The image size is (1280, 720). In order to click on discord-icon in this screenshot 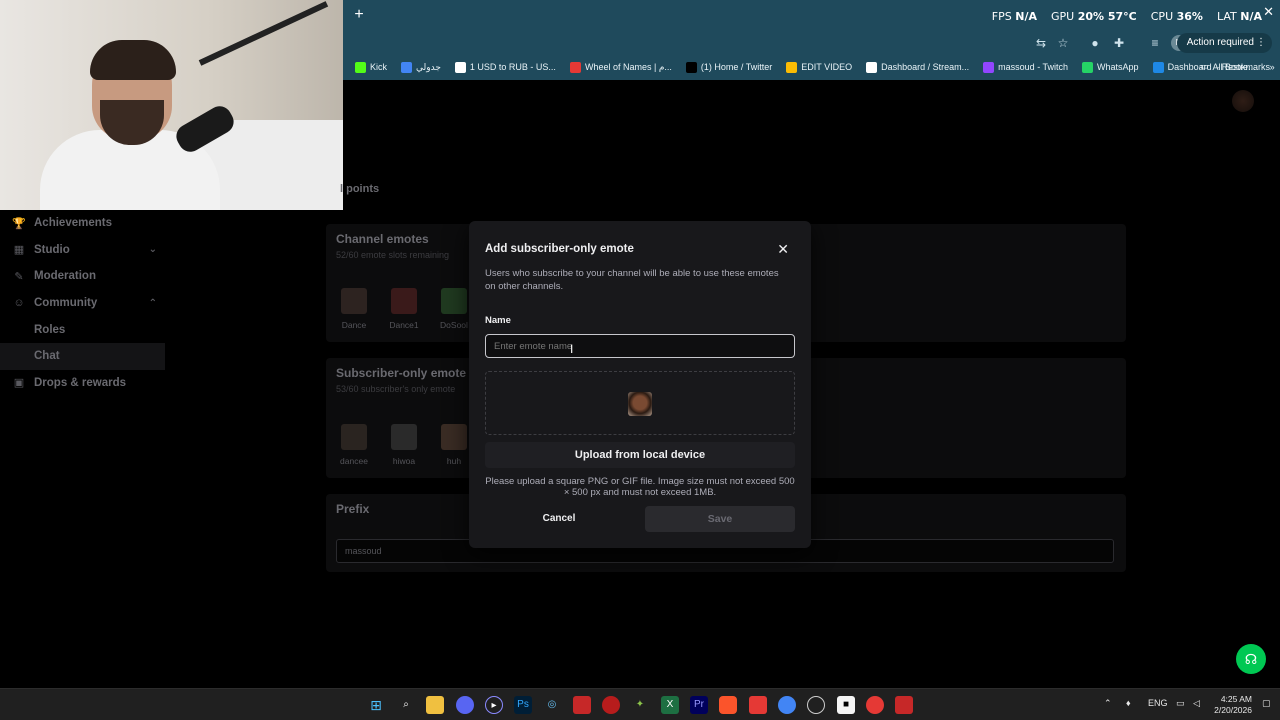, I will do `click(465, 705)`.